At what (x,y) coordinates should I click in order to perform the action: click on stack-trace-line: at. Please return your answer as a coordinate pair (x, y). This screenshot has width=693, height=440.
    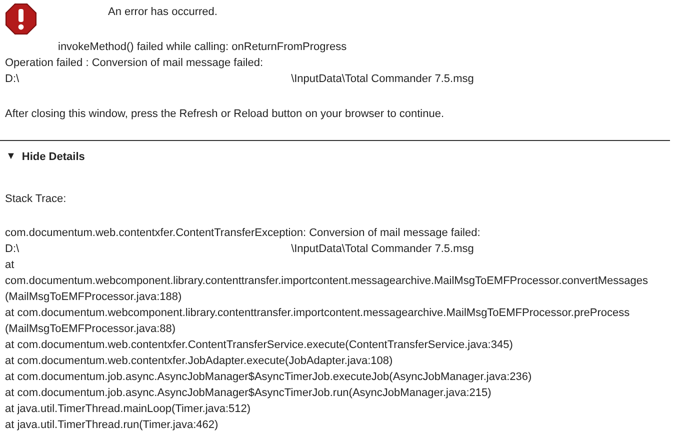
    Looking at the image, I should click on (10, 265).